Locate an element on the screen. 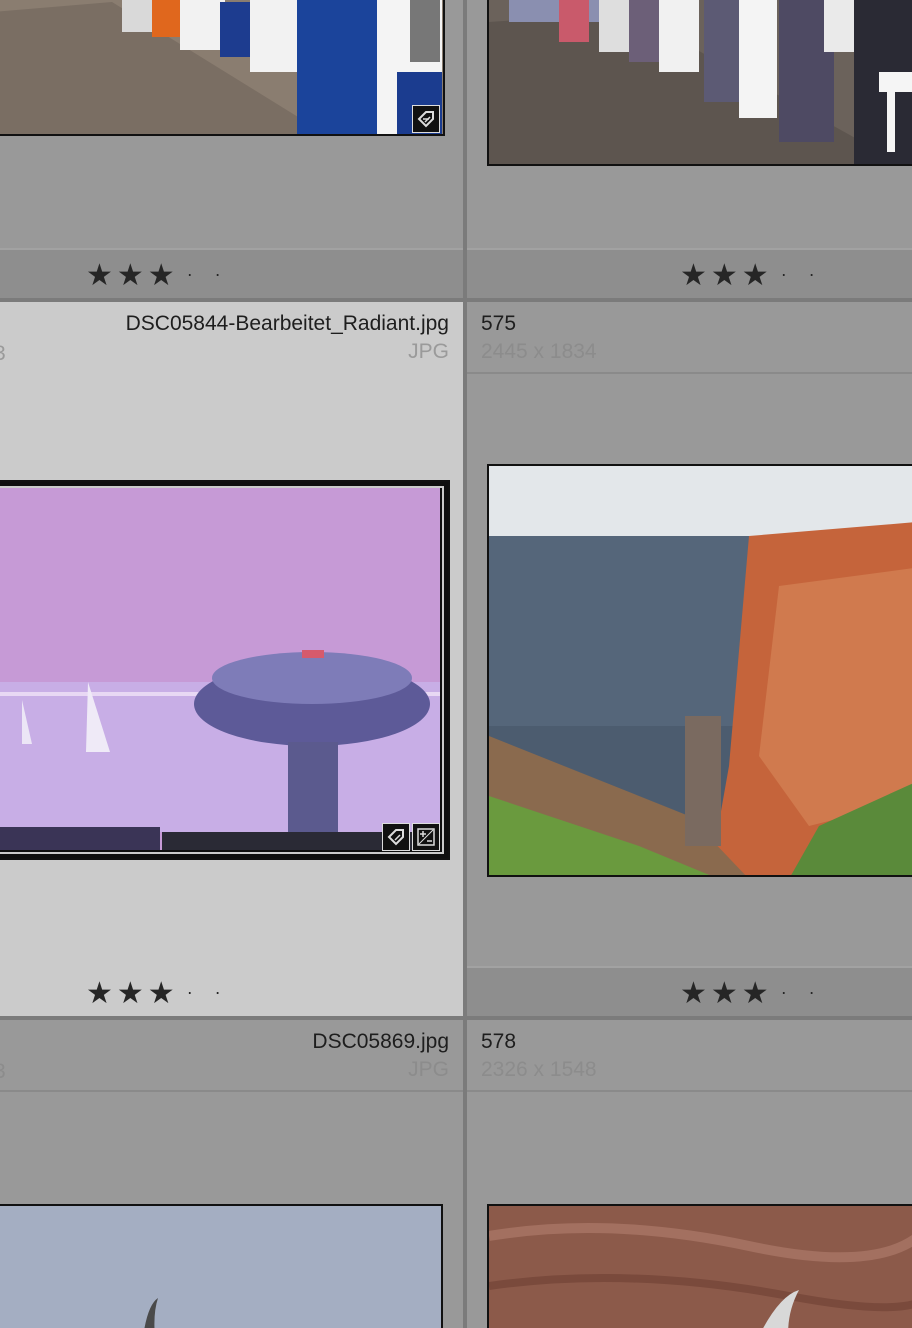  cell-header: 3 DSC05869.jpg JPG is located at coordinates (231, 1055).